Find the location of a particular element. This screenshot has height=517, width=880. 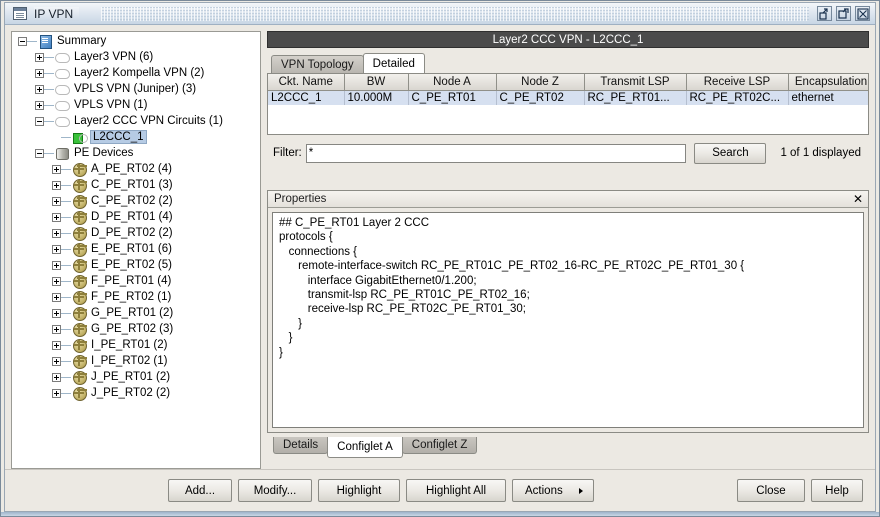

column-header: Transmit LSP is located at coordinates (635, 82).